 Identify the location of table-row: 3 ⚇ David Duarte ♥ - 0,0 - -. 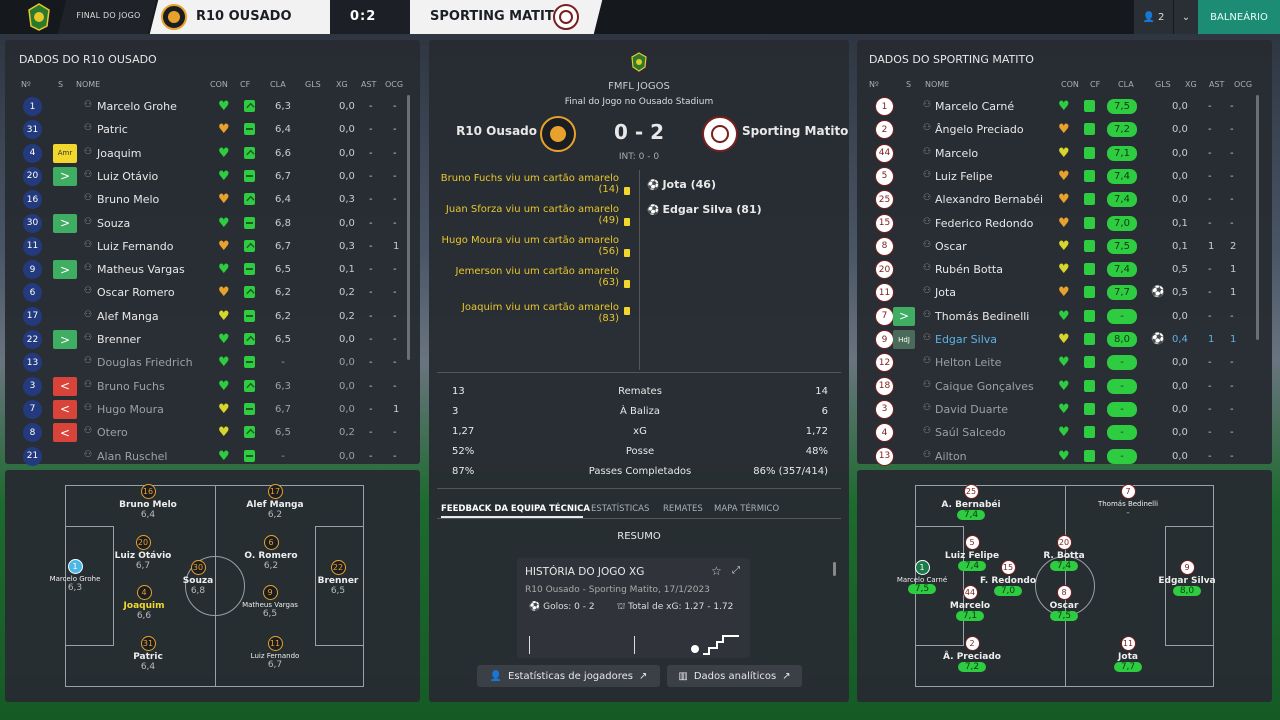
(1064, 409).